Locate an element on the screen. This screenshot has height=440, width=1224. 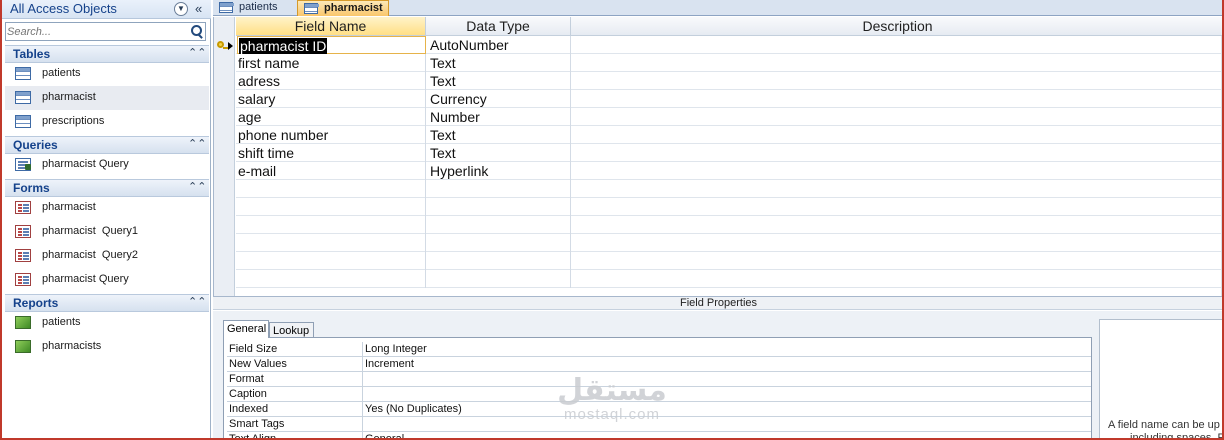
table-row: phone number Text is located at coordinates (730, 135).